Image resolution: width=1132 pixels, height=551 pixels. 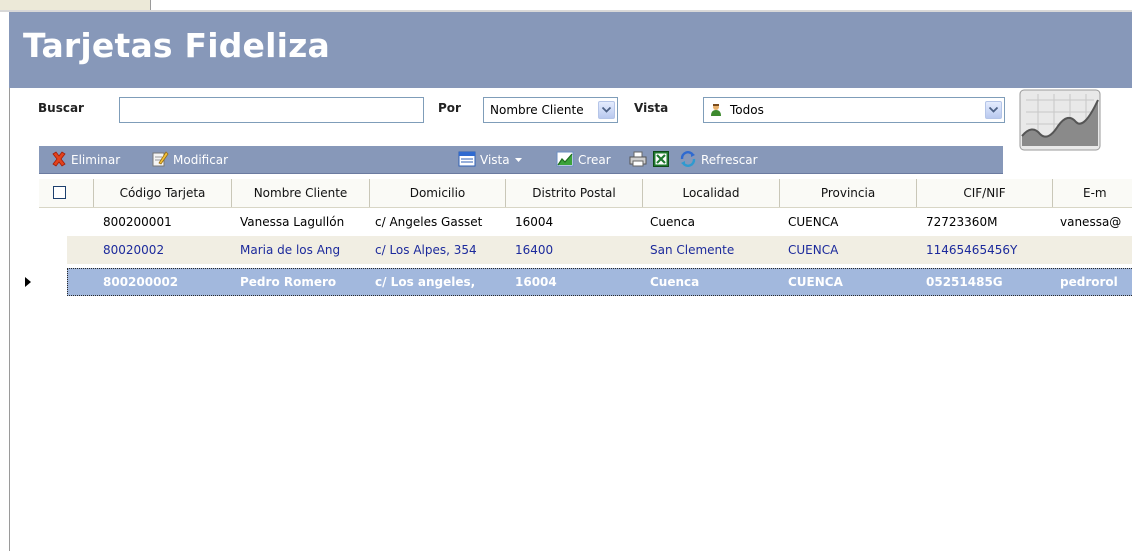 What do you see at coordinates (59, 160) in the screenshot?
I see `delete-icon` at bounding box center [59, 160].